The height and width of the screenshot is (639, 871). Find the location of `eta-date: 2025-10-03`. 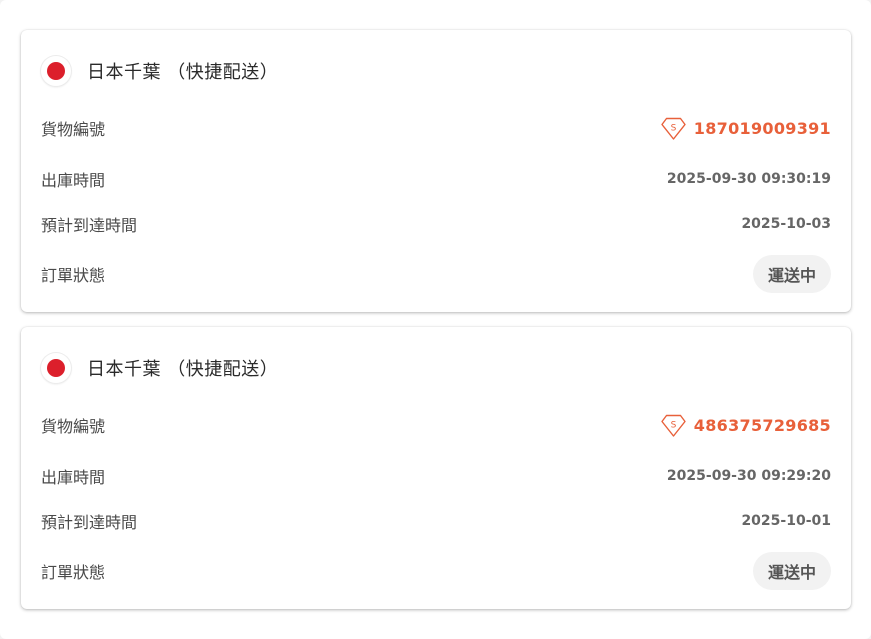

eta-date: 2025-10-03 is located at coordinates (786, 224).